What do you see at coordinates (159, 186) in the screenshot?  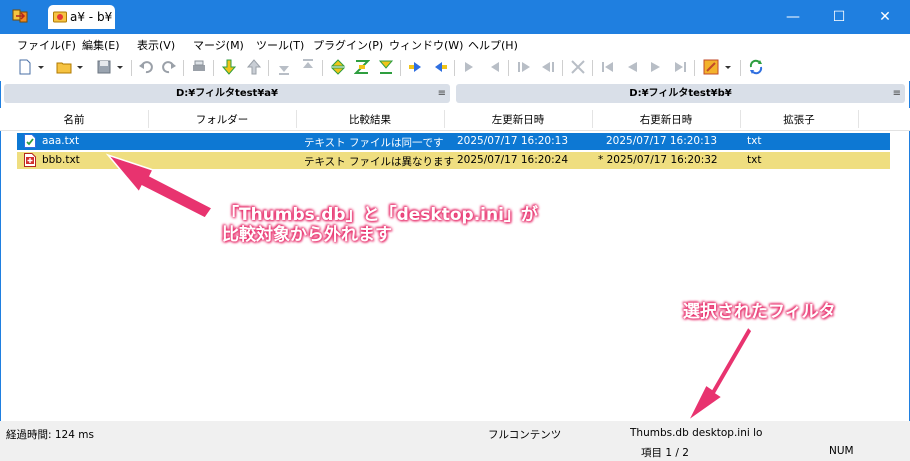 I see `arrow-to-rows` at bounding box center [159, 186].